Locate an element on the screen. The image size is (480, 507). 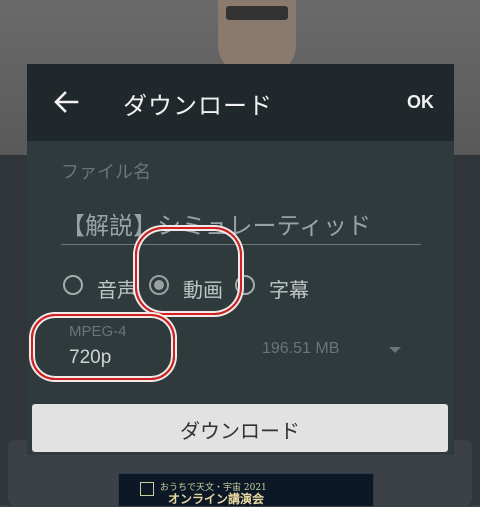
radio-audio-label: 音声 is located at coordinates (117, 290).